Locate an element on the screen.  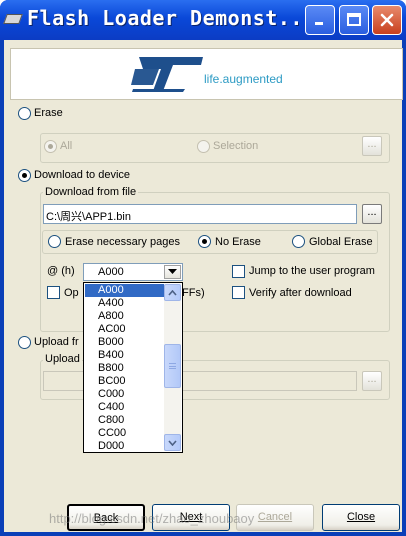
back-button-label: Back is located at coordinates (106, 518).